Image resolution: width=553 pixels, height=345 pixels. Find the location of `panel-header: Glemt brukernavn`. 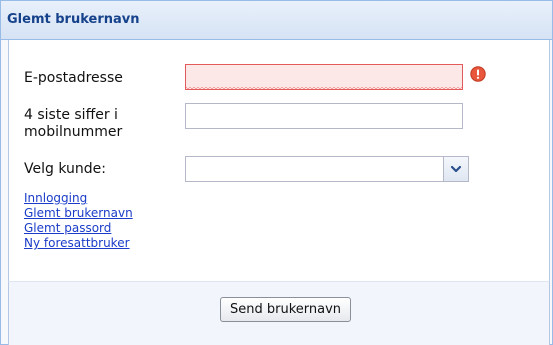

panel-header: Glemt brukernavn is located at coordinates (276, 20).